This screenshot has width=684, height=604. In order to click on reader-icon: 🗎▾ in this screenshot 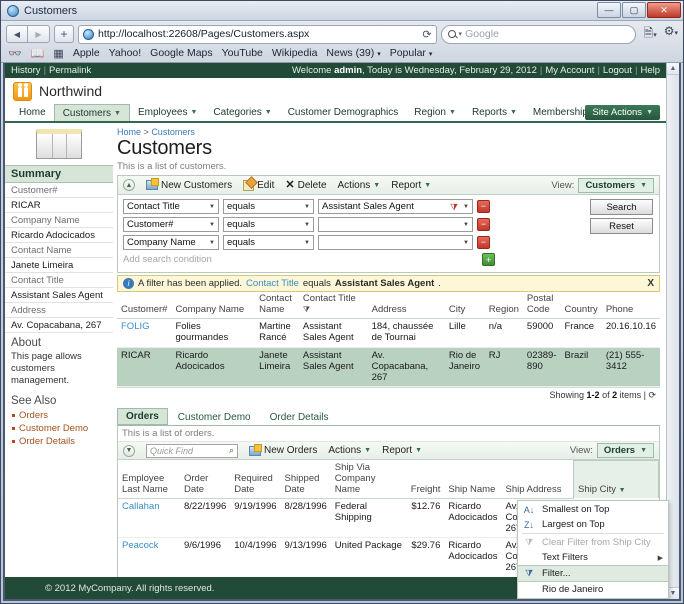, I will do `click(650, 34)`.